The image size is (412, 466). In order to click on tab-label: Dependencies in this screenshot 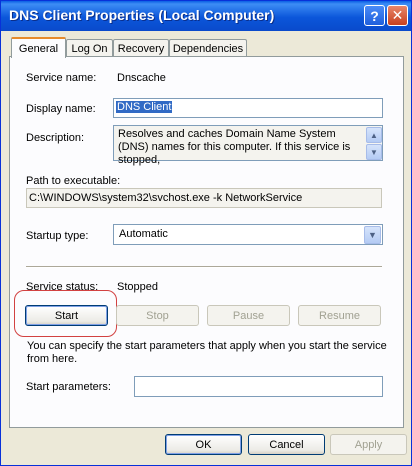, I will do `click(208, 48)`.